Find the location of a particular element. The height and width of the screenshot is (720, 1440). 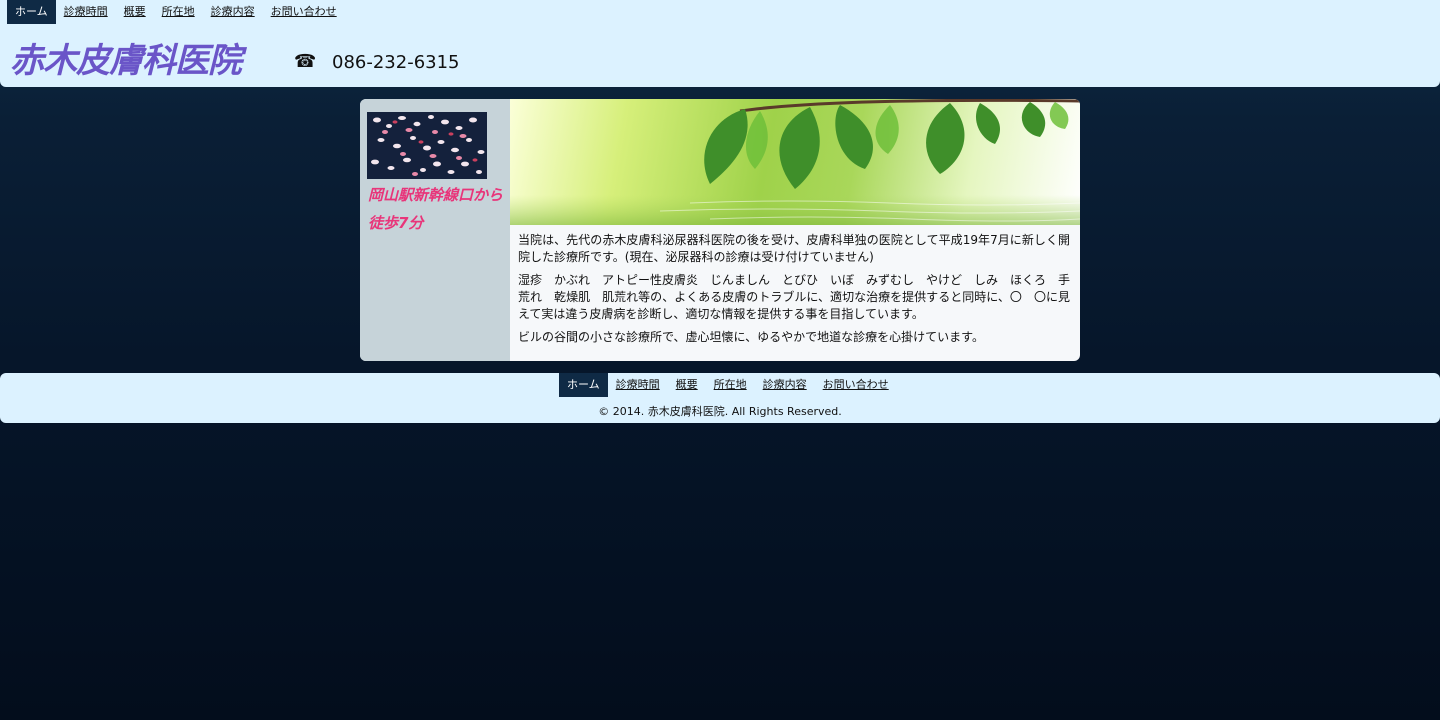

footer-nav-item-contact: お問い合わせ is located at coordinates (856, 385).